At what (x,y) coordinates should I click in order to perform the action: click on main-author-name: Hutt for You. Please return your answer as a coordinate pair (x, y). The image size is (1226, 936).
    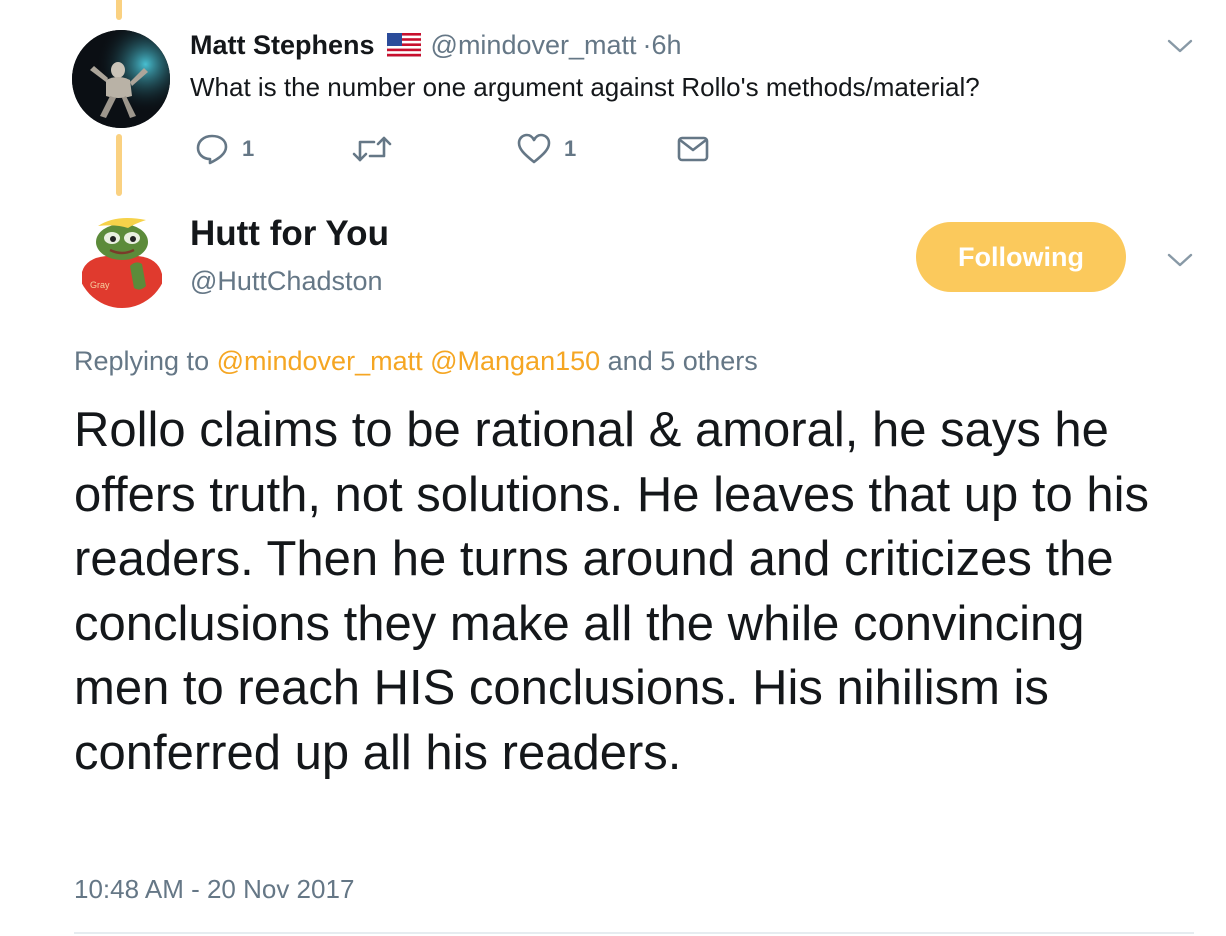
    Looking at the image, I should click on (289, 234).